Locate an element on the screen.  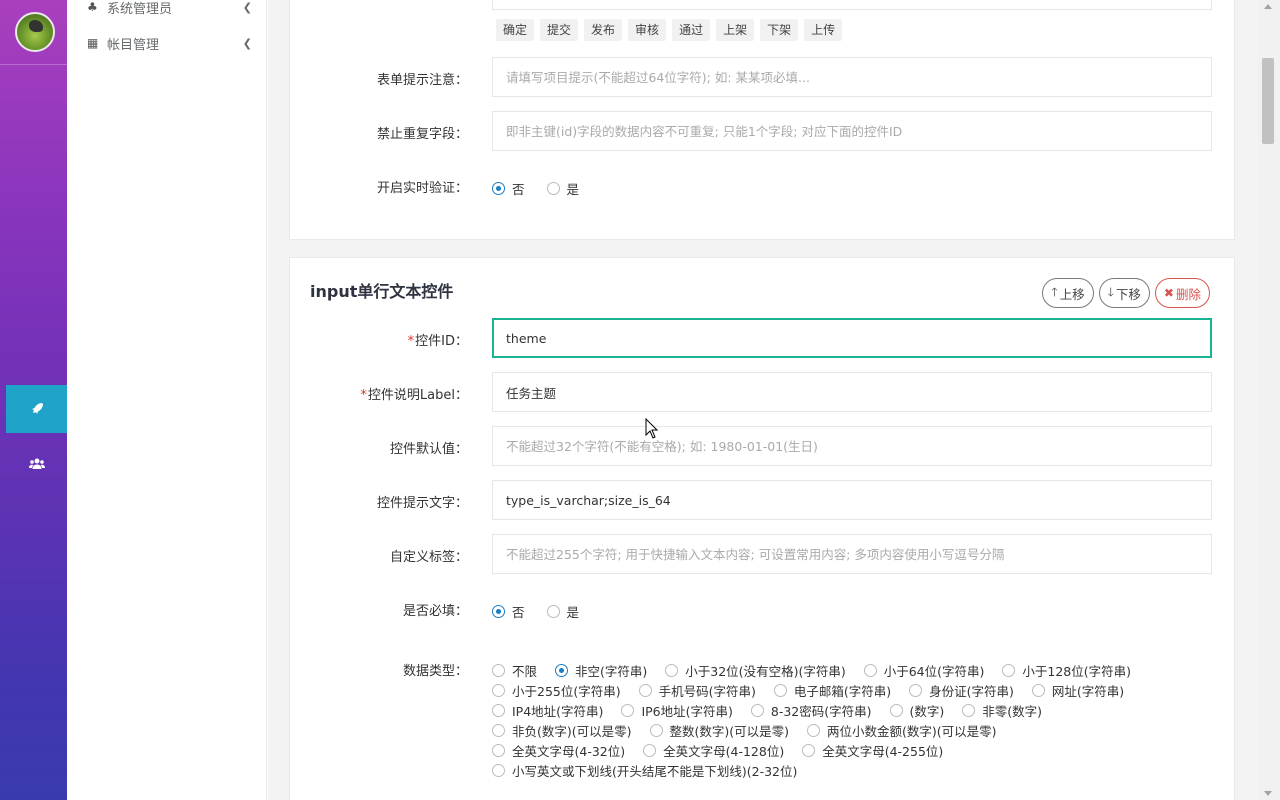
data-type-radio: 小于32位(没有空格)(字符串) is located at coordinates (755, 670).